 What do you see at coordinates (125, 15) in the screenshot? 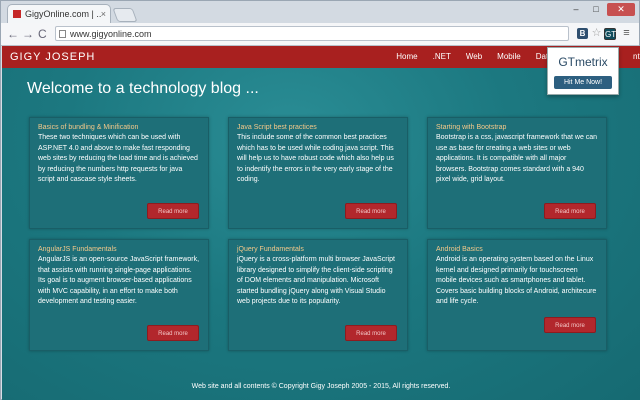
I see `new-tab-button` at bounding box center [125, 15].